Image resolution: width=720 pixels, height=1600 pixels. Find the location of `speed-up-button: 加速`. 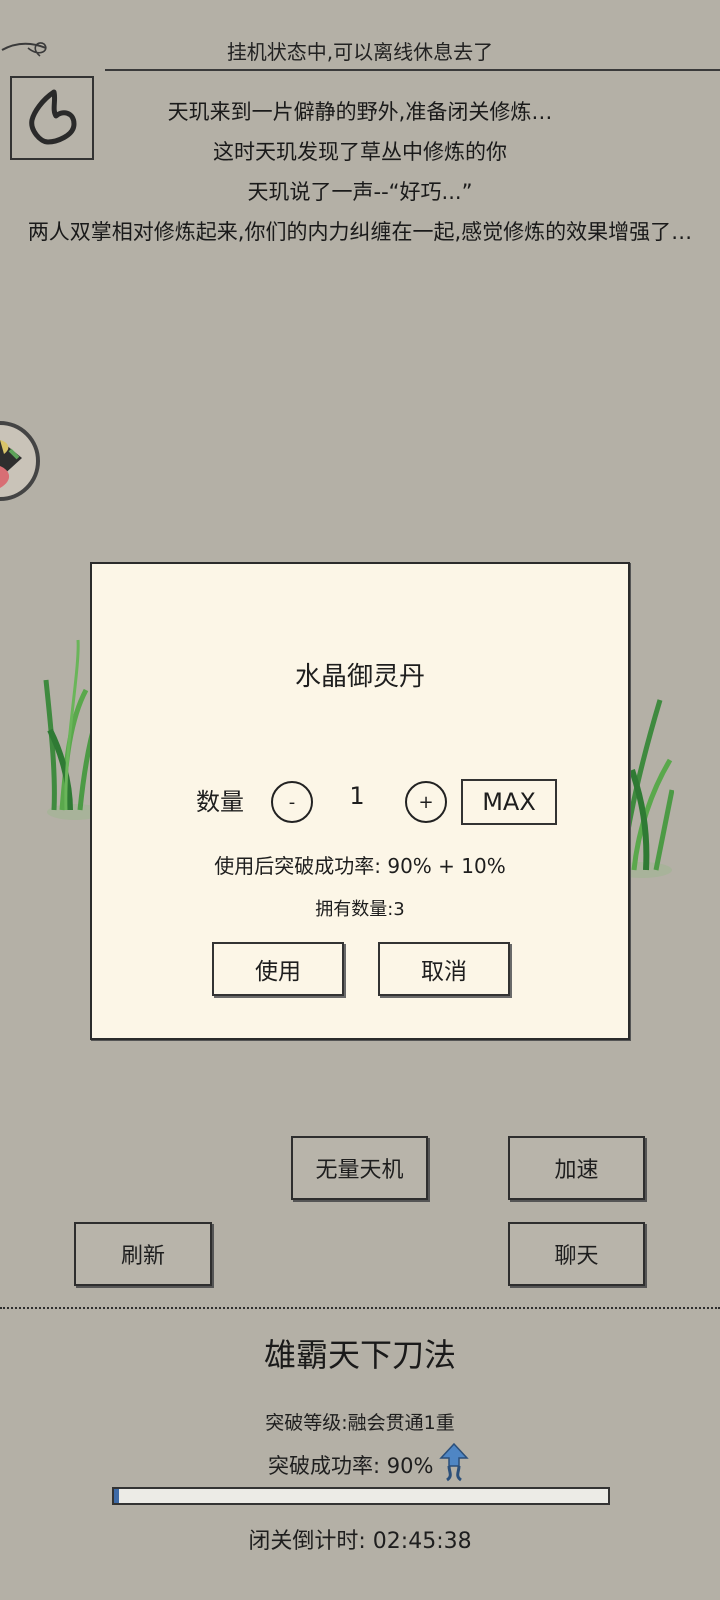

speed-up-button: 加速 is located at coordinates (576, 1168).